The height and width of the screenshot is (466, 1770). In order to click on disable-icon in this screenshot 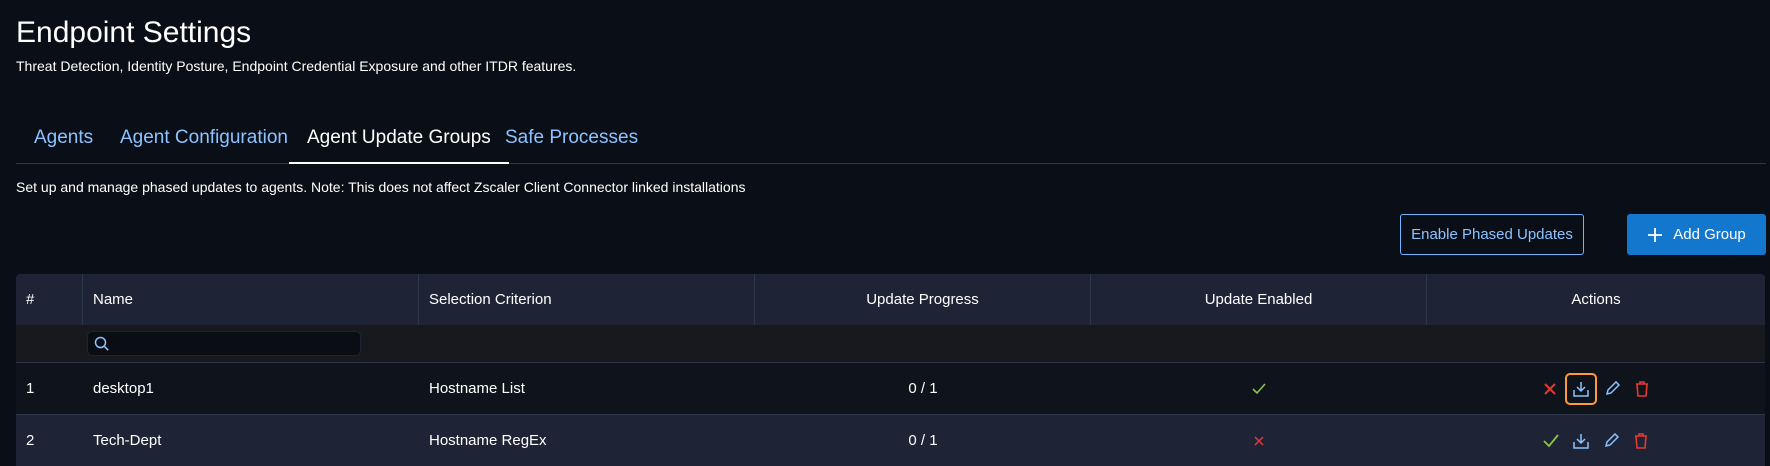, I will do `click(1550, 389)`.